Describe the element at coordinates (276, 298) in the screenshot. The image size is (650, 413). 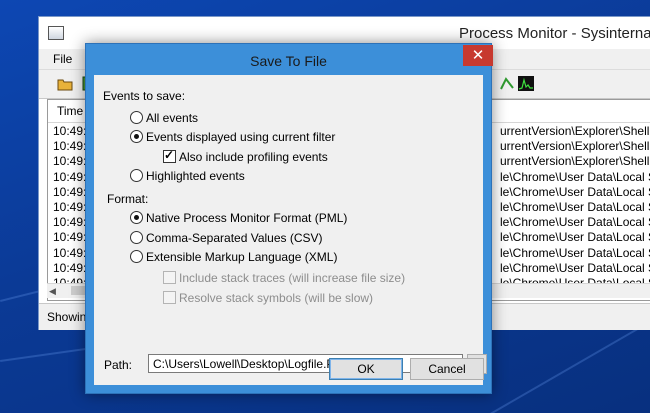
I see `resolve-symbols-label: Resolve stack symbols (will be slow)` at that location.